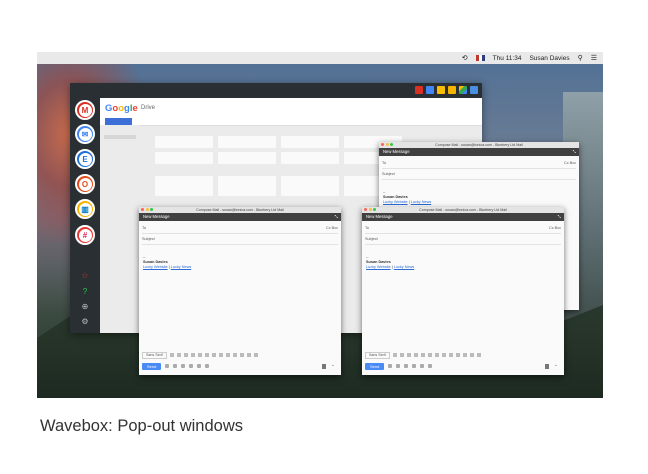 The height and width of the screenshot is (474, 648). Describe the element at coordinates (594, 58) in the screenshot. I see `notification-center-icon: ☰` at that location.